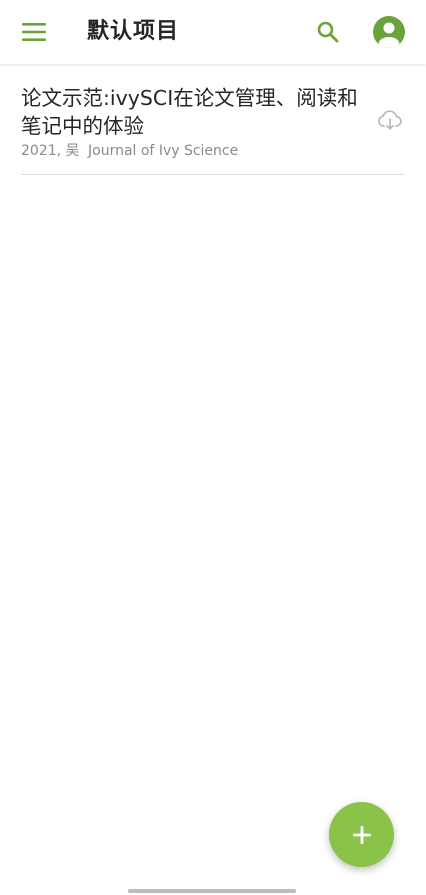 The width and height of the screenshot is (426, 895). I want to click on home-indicator, so click(212, 891).